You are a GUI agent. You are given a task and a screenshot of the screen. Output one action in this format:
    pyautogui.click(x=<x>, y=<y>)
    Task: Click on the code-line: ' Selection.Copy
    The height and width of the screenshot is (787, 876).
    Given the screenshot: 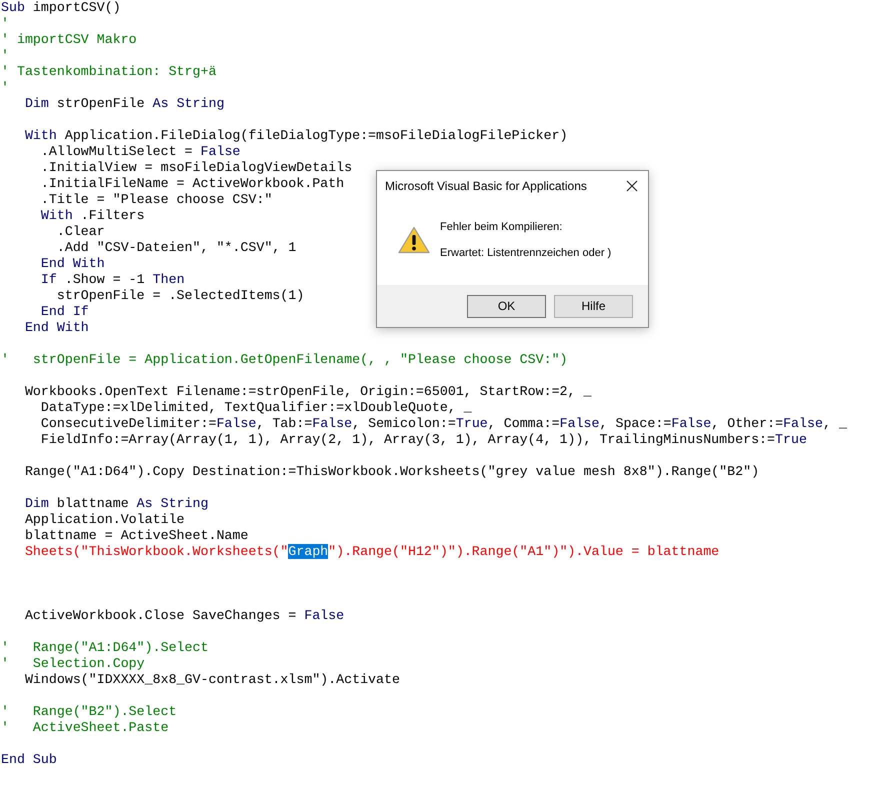 What is the action you would take?
    pyautogui.click(x=73, y=664)
    